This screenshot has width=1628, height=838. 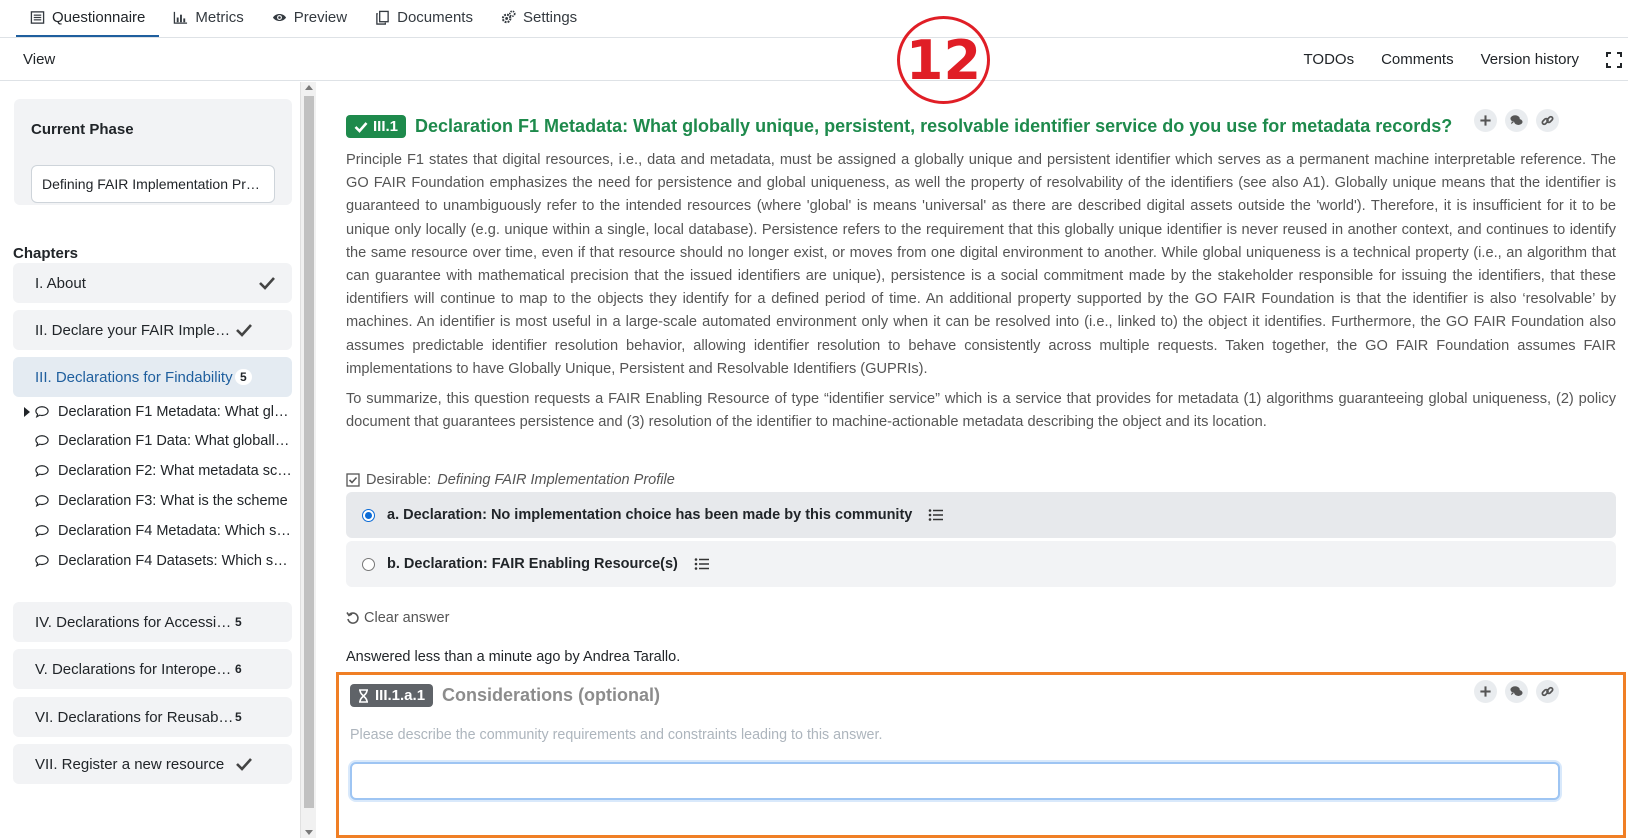 What do you see at coordinates (407, 618) in the screenshot?
I see `clear-answer-label: Clear answer` at bounding box center [407, 618].